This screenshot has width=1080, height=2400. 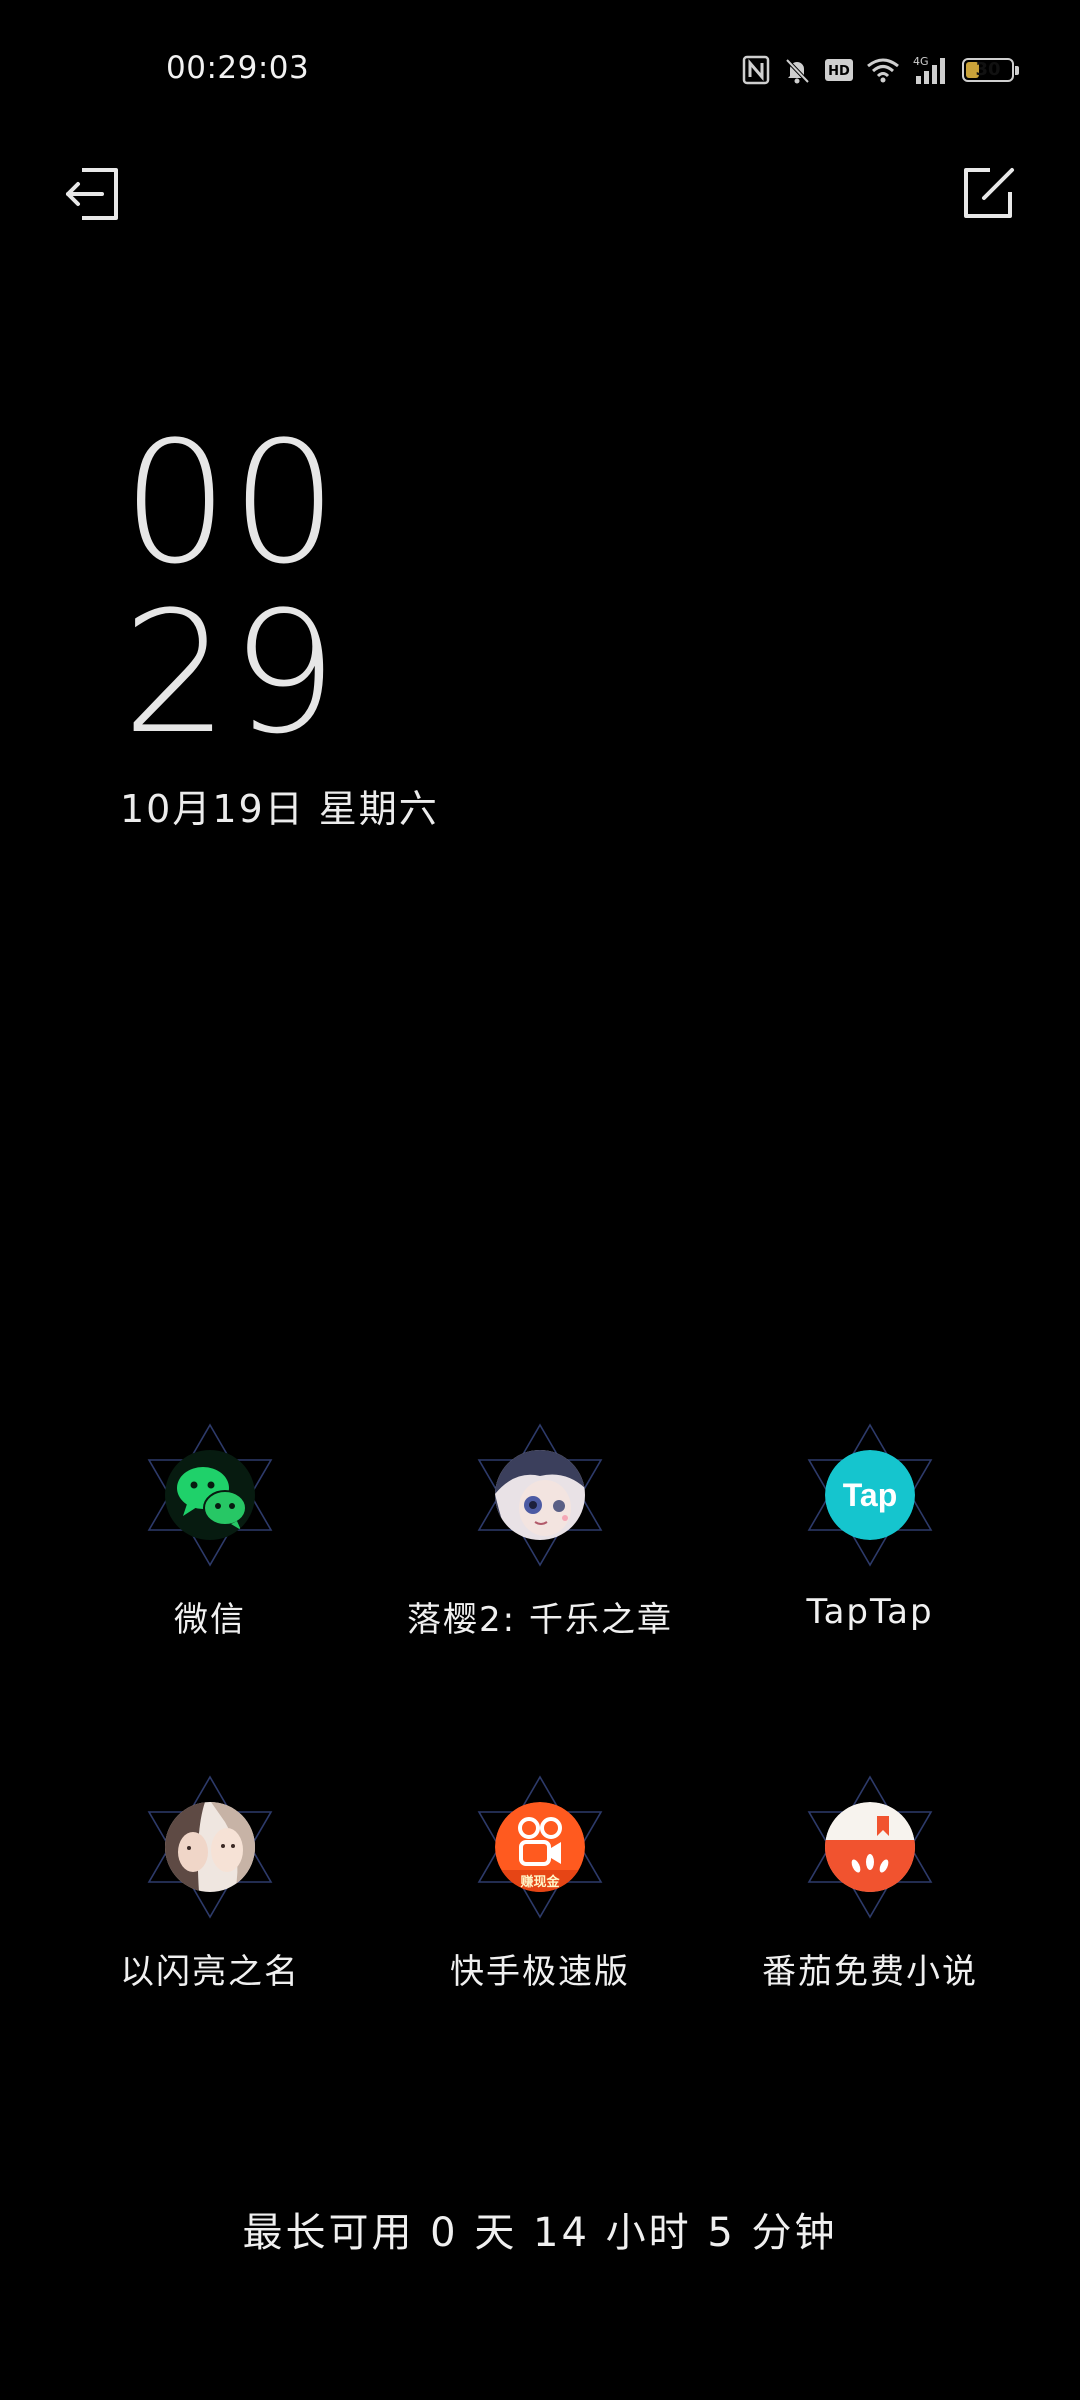 I want to click on app-yishanliang: 以闪亮之名, so click(x=210, y=1882).